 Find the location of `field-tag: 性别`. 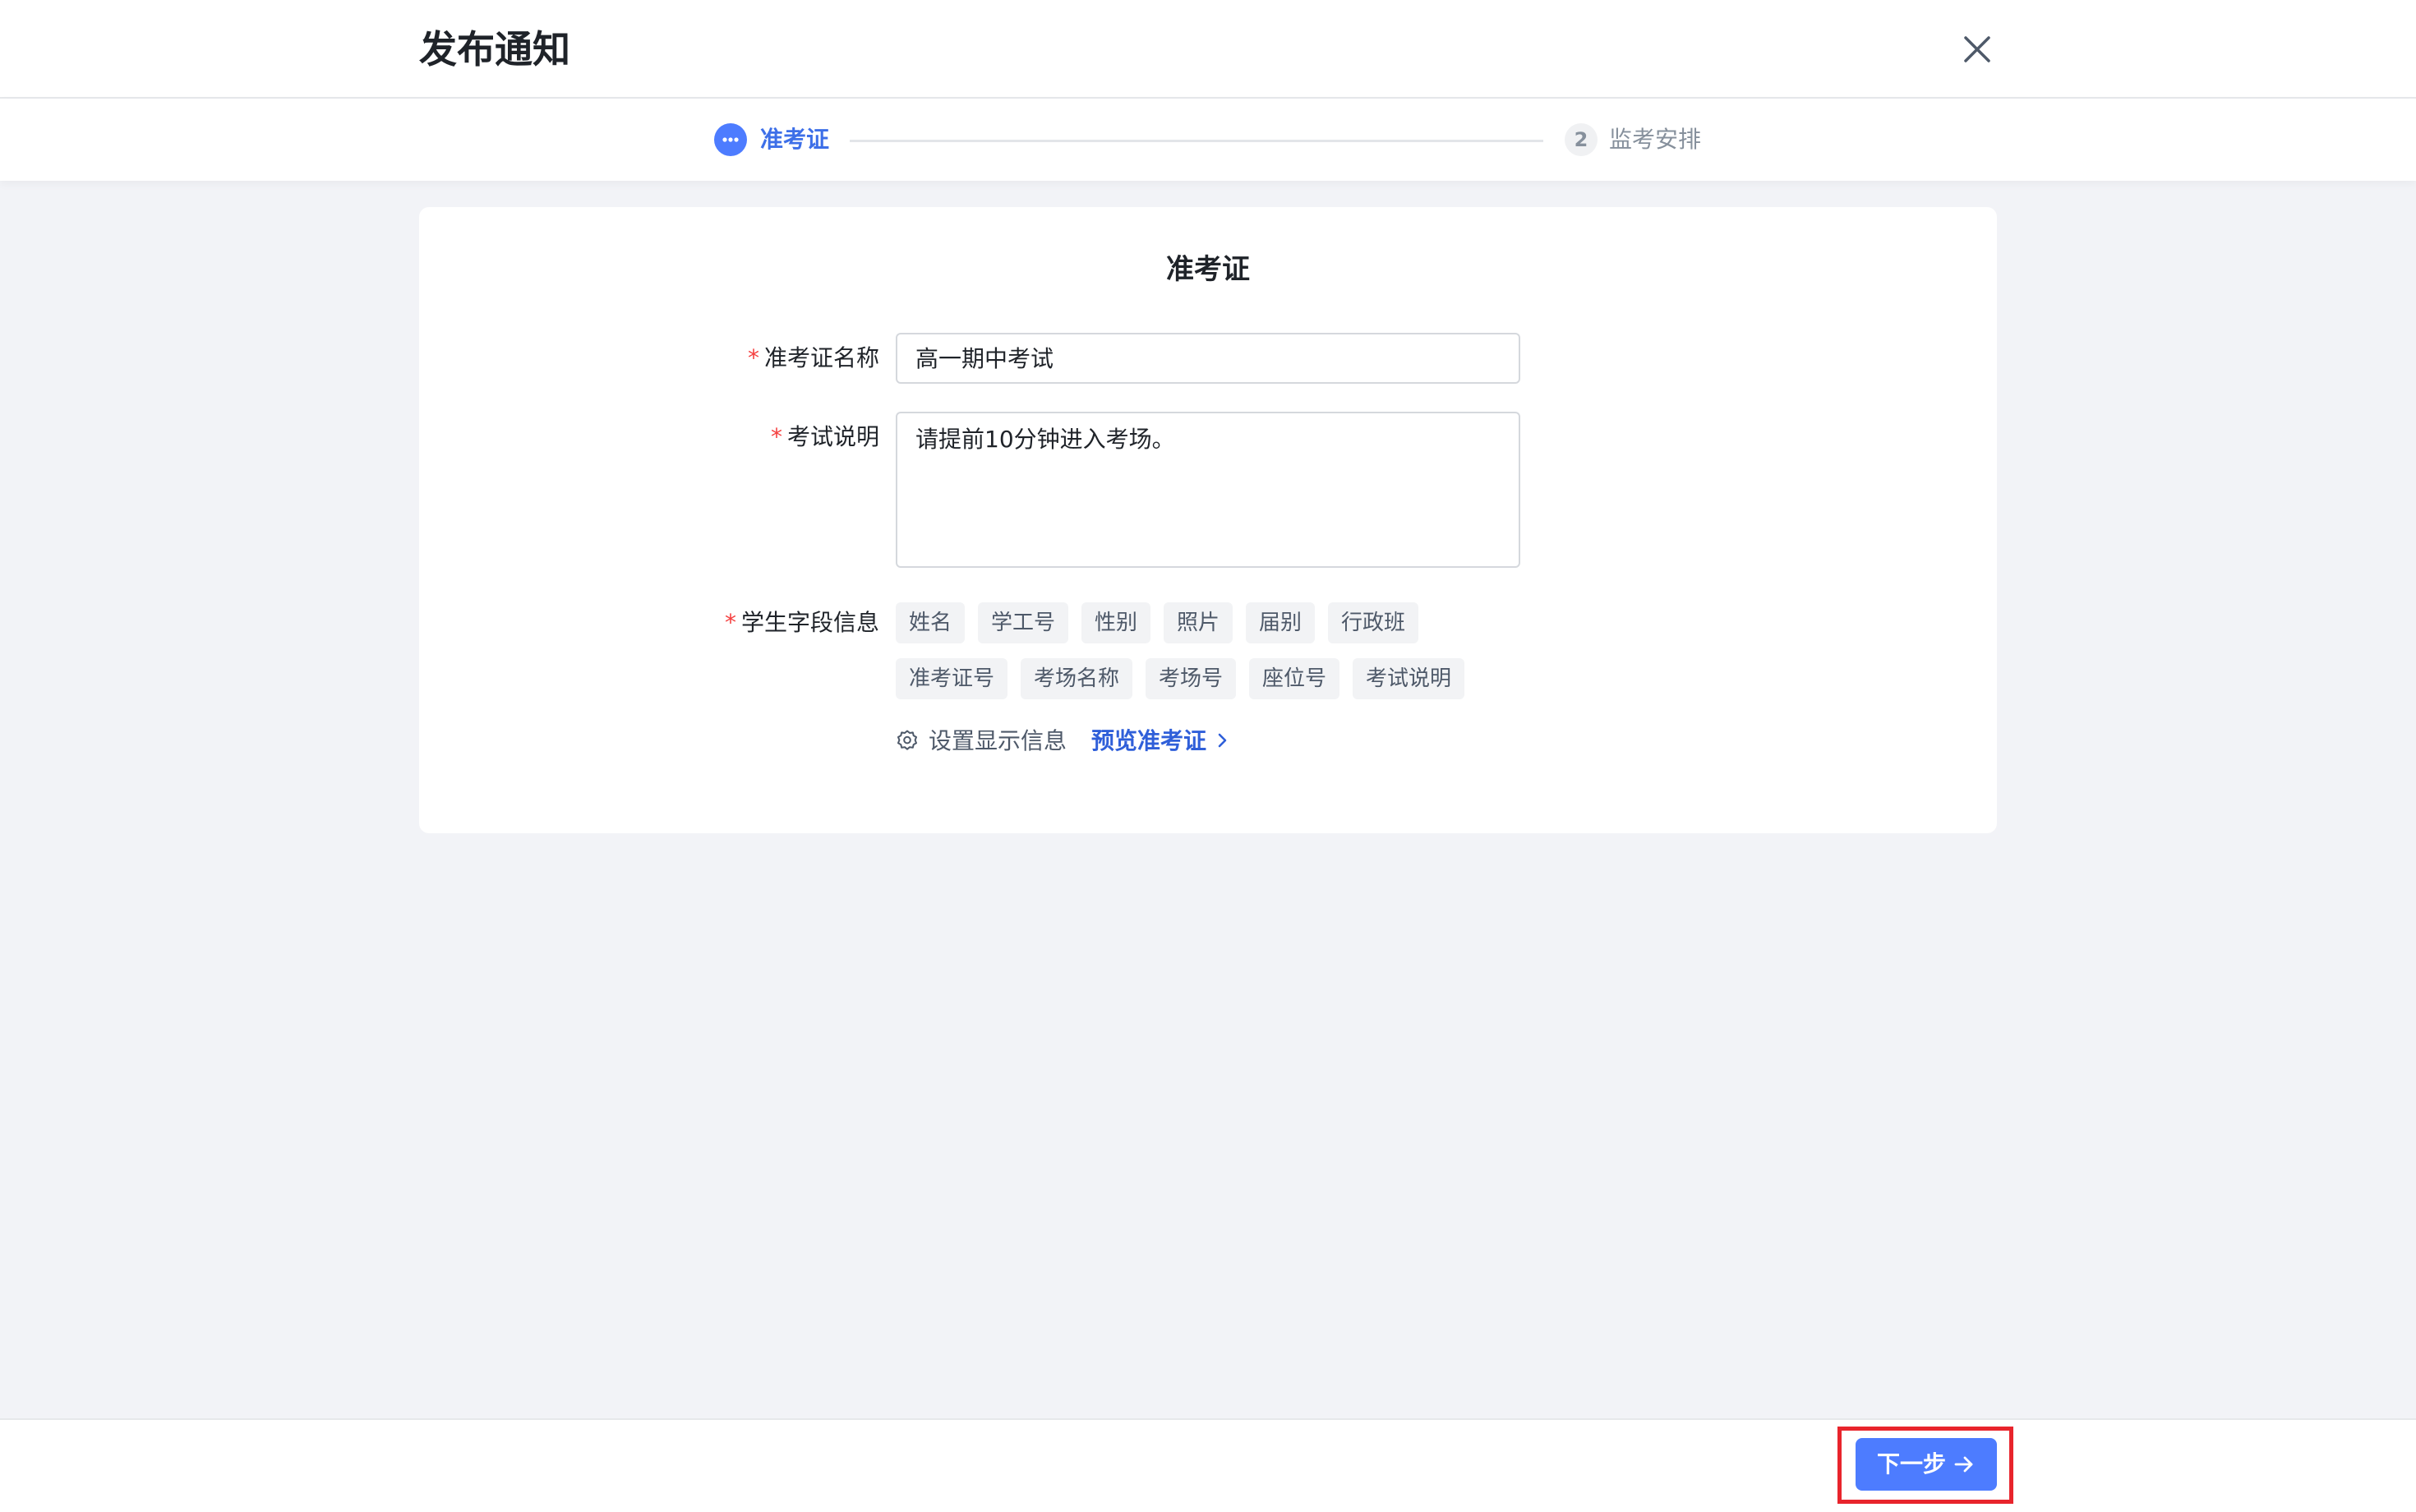

field-tag: 性别 is located at coordinates (1116, 622).